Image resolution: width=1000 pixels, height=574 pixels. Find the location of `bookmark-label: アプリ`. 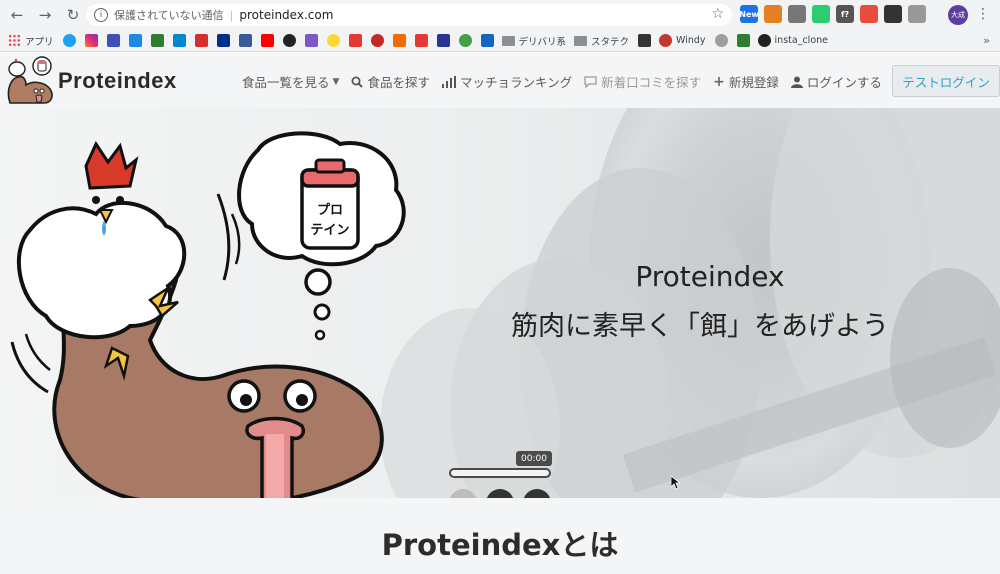

bookmark-label: アプリ is located at coordinates (39, 42).